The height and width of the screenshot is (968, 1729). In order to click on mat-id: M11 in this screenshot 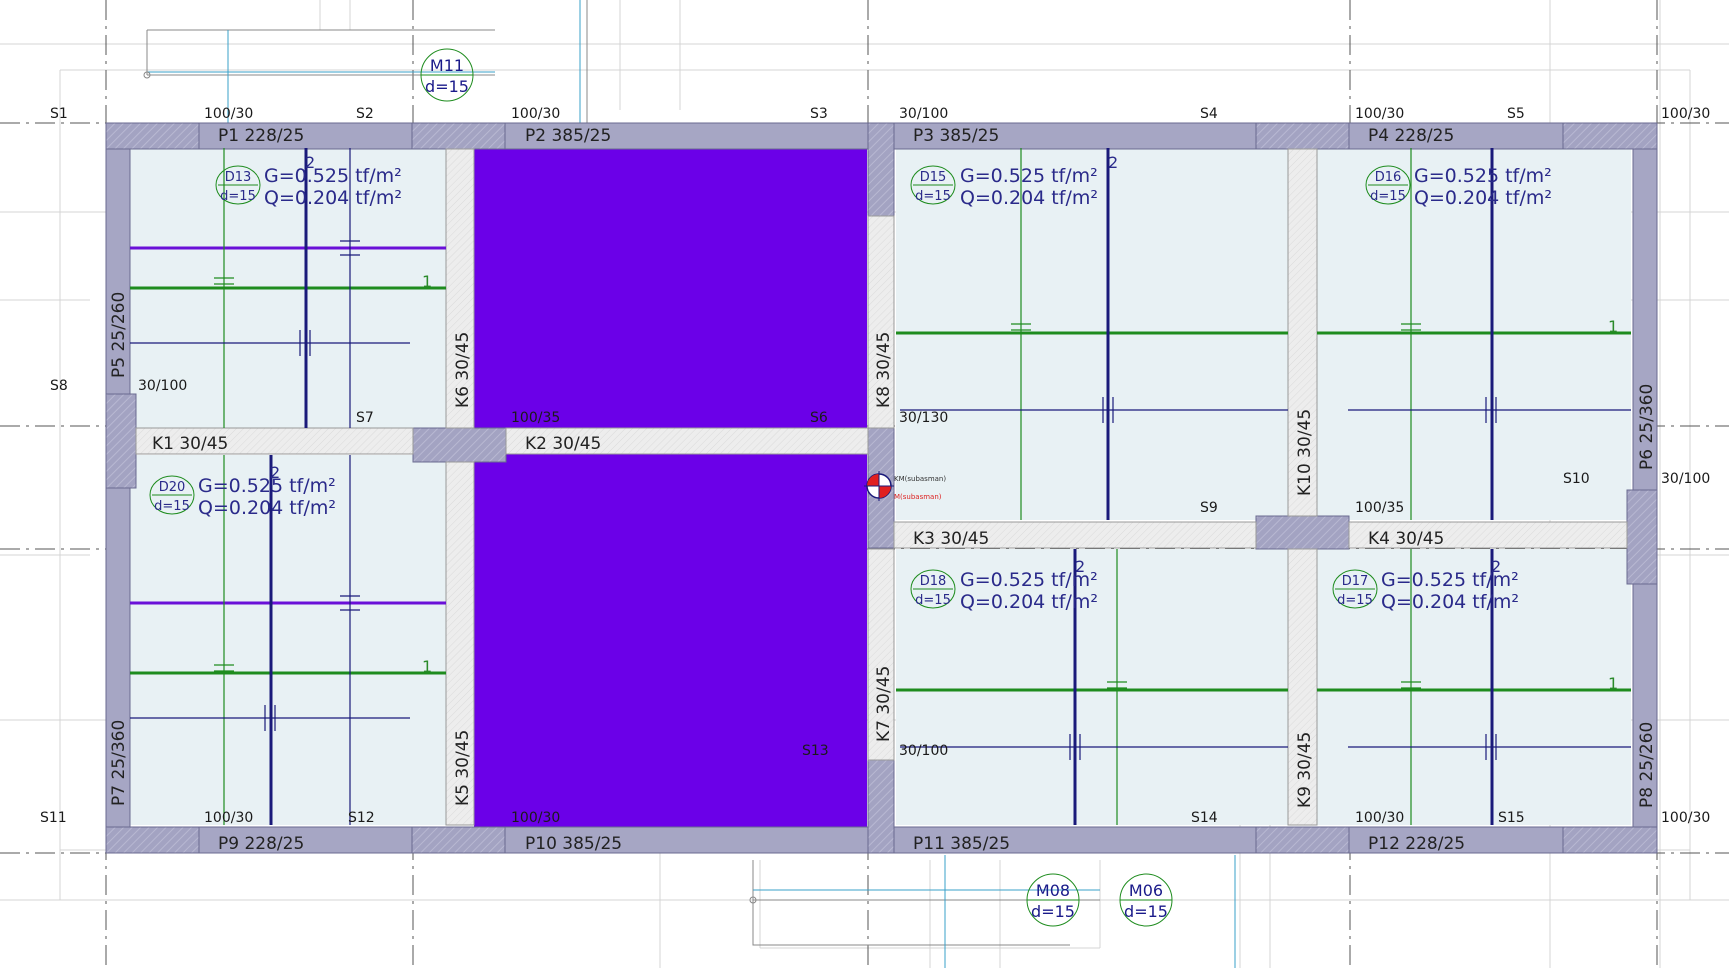, I will do `click(447, 65)`.